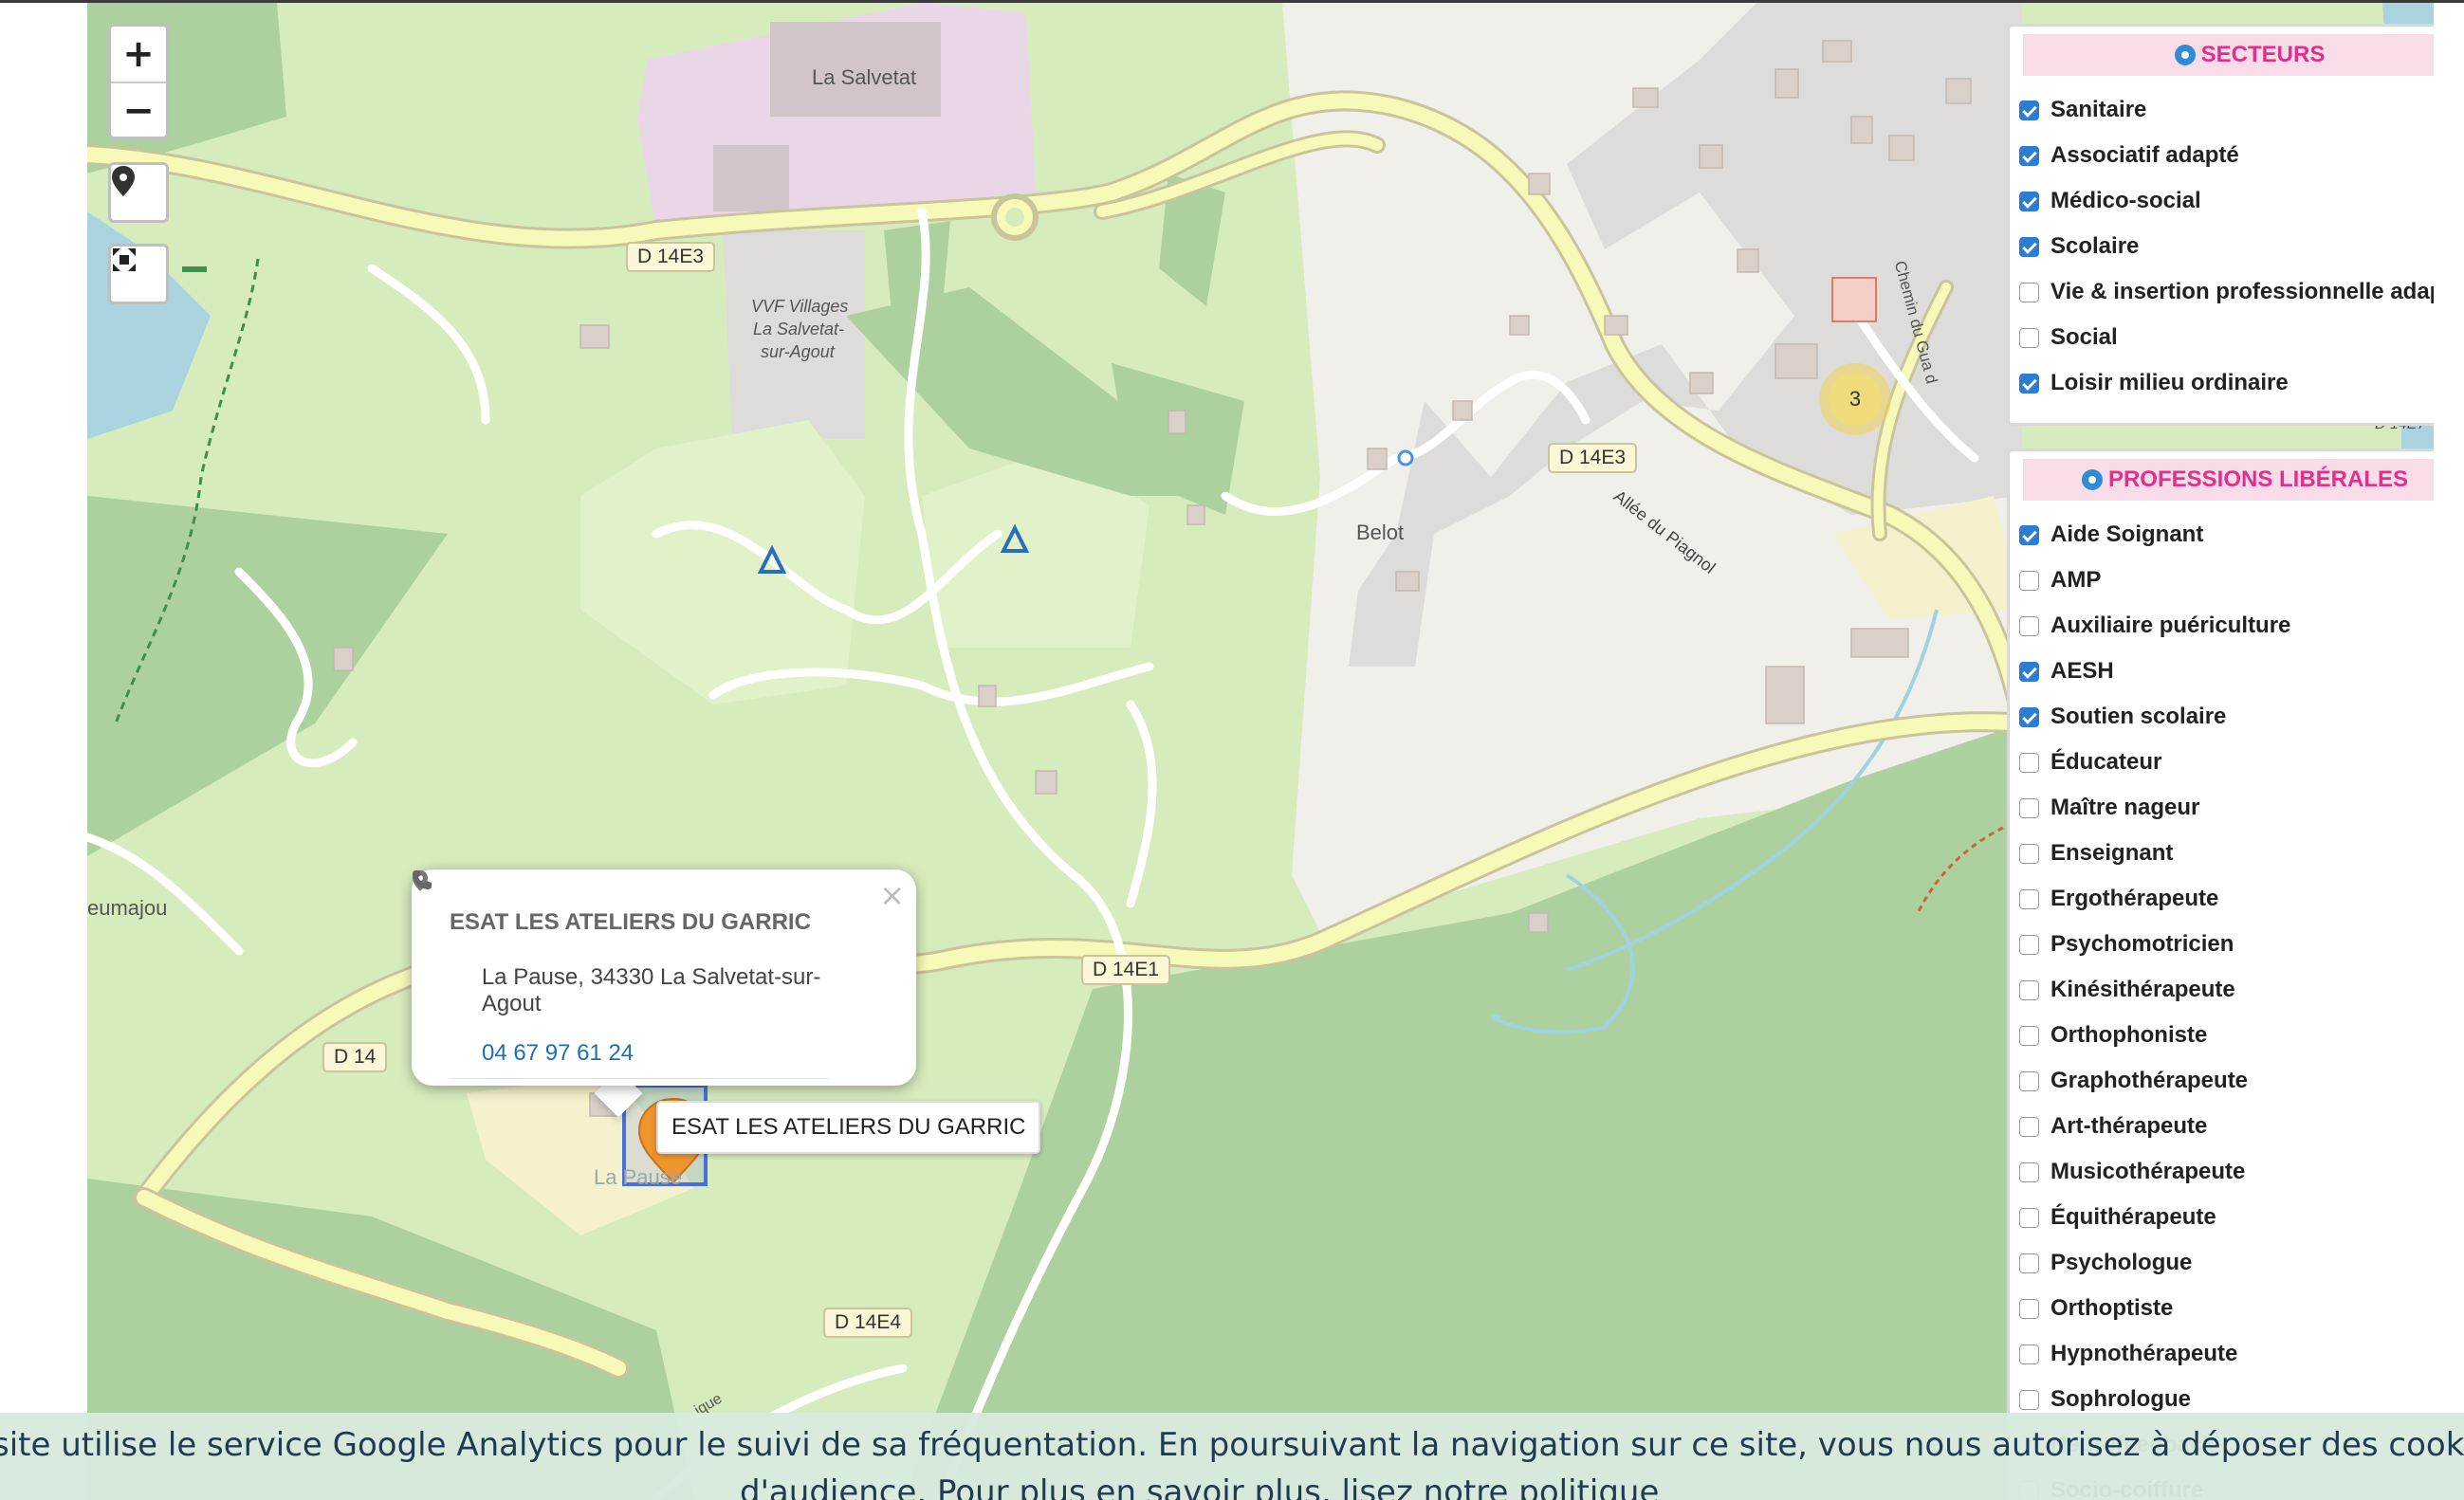 The height and width of the screenshot is (1500, 2464). I want to click on profession-option: Enseignant, so click(2226, 853).